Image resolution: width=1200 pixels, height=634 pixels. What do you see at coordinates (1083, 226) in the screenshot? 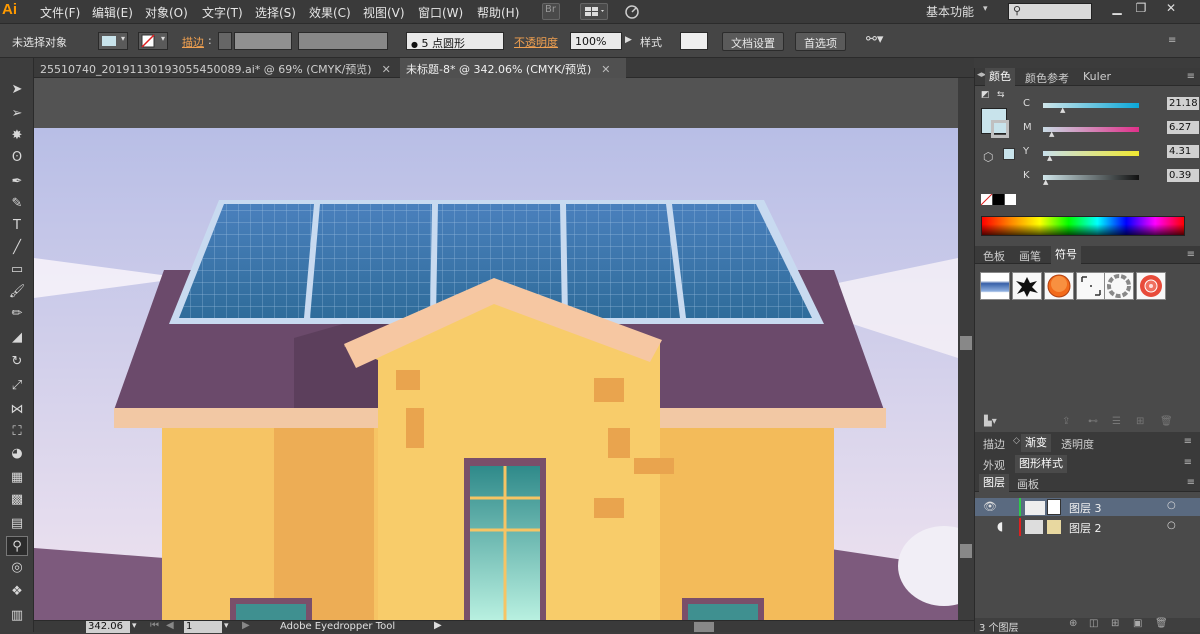
I see `color-spectrum` at bounding box center [1083, 226].